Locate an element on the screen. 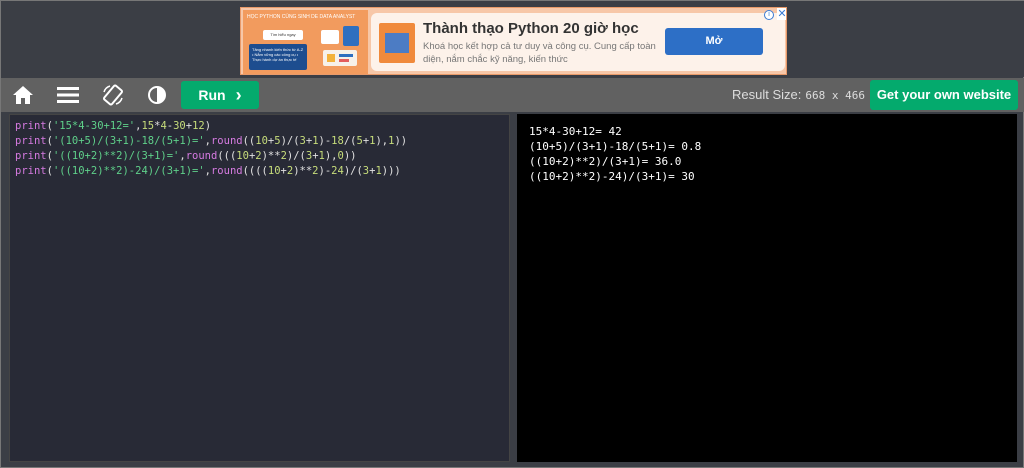 Image resolution: width=1024 pixels, height=468 pixels. contrast-icon is located at coordinates (157, 95).